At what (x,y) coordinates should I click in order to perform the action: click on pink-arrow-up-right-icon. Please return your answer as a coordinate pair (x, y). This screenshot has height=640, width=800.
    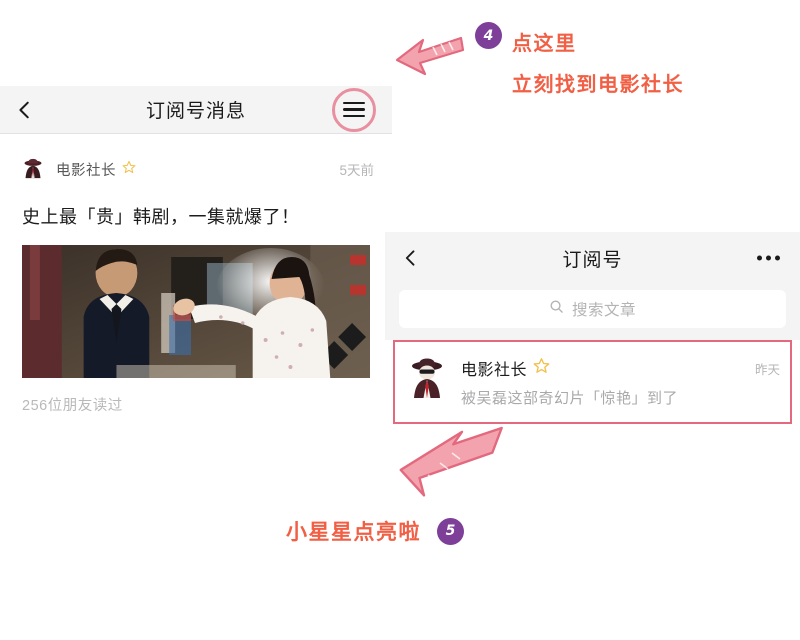
    Looking at the image, I should click on (455, 460).